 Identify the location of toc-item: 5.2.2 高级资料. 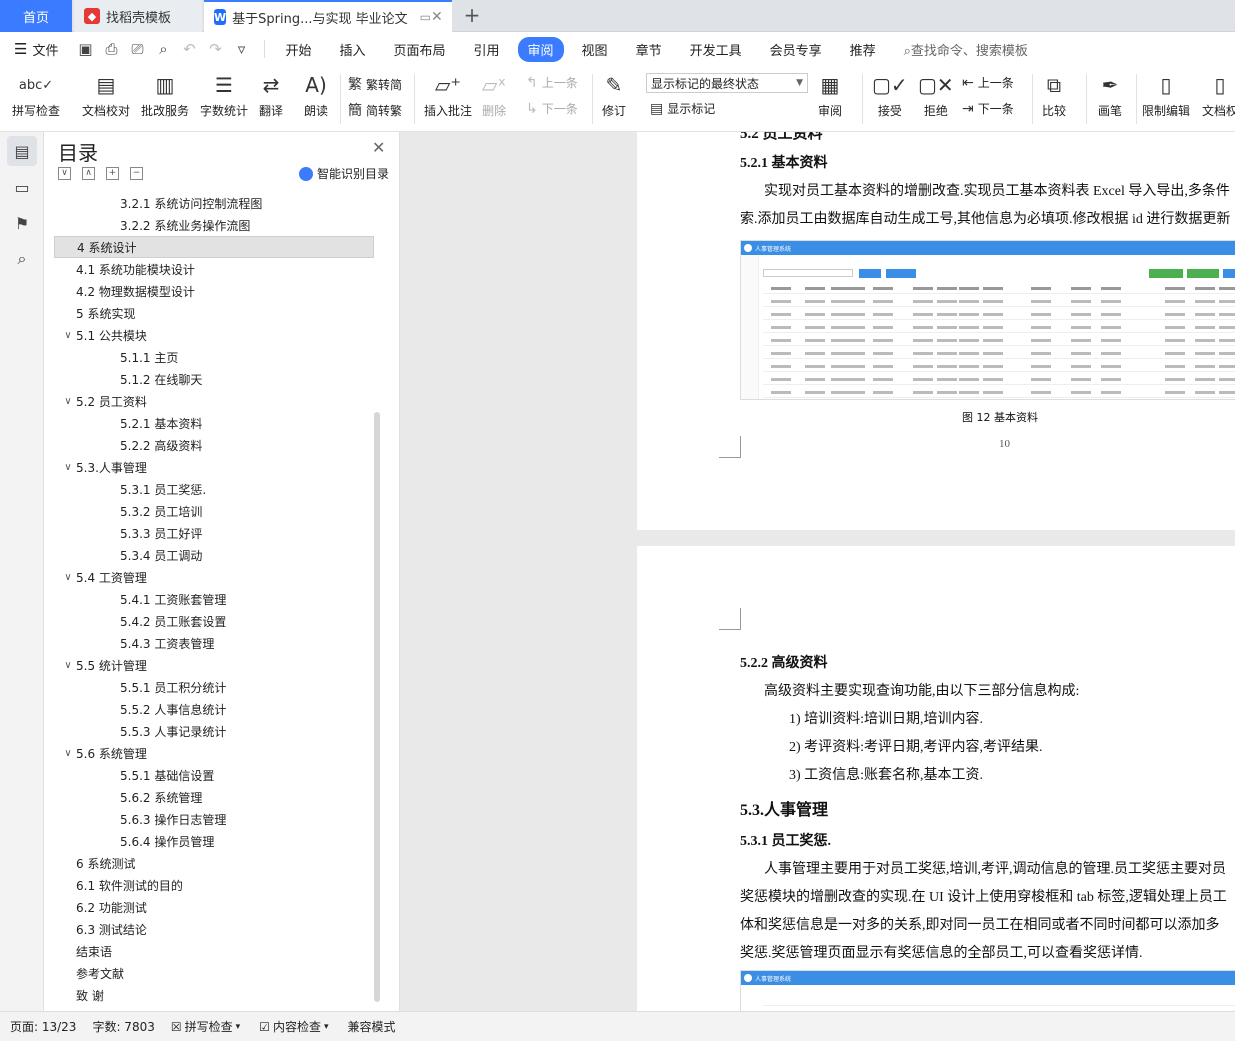
(214, 445).